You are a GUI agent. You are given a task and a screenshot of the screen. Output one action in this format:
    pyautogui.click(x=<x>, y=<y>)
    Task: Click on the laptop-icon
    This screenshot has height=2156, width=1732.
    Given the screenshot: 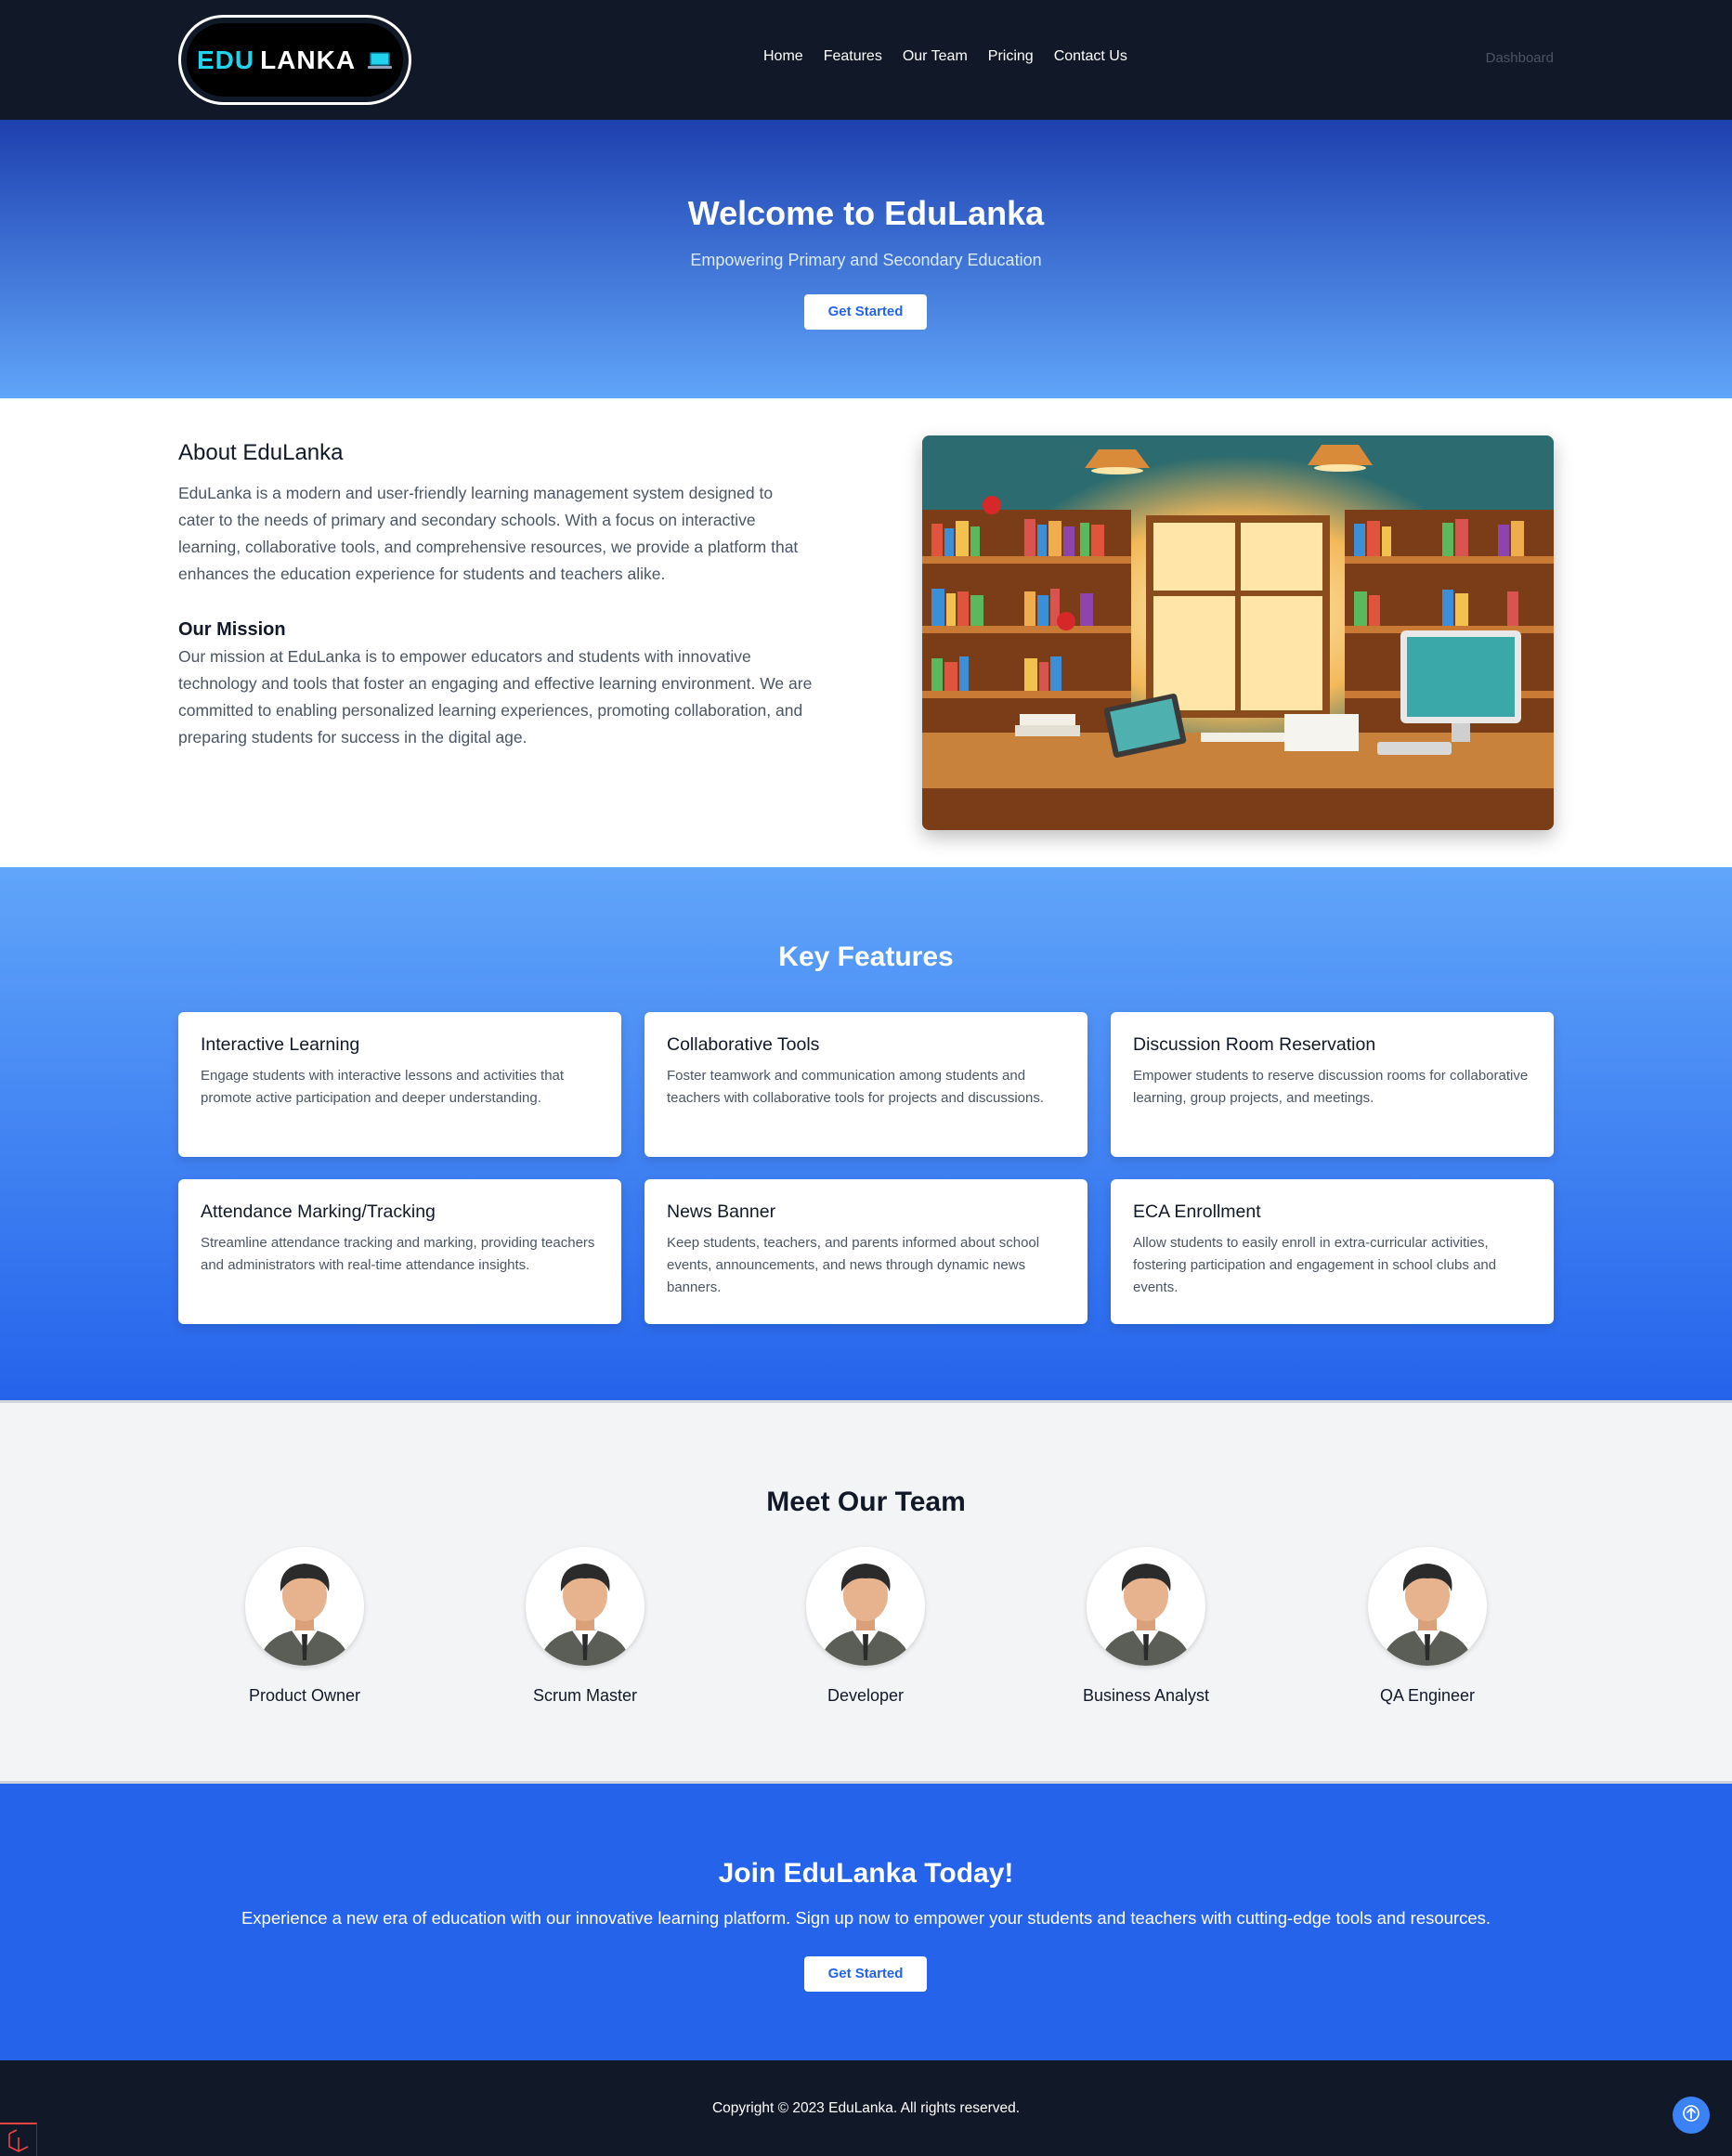 What is the action you would take?
    pyautogui.click(x=380, y=60)
    